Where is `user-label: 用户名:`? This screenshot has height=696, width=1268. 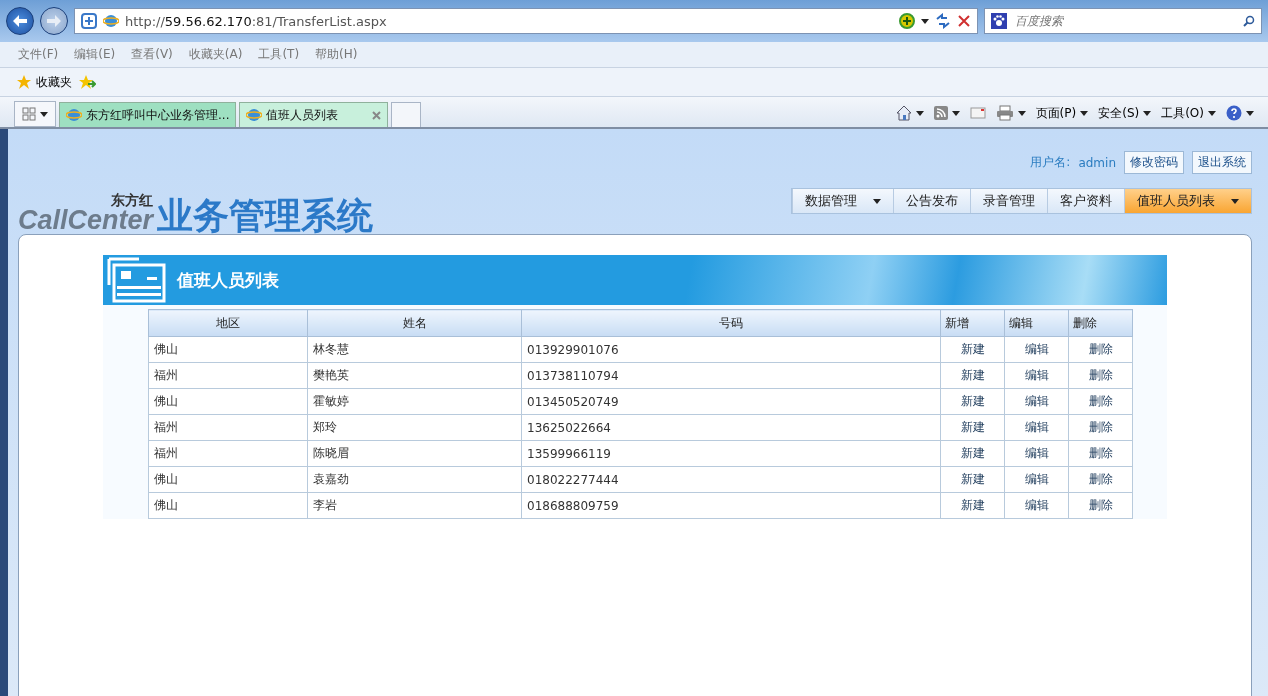
user-label: 用户名: is located at coordinates (1050, 162).